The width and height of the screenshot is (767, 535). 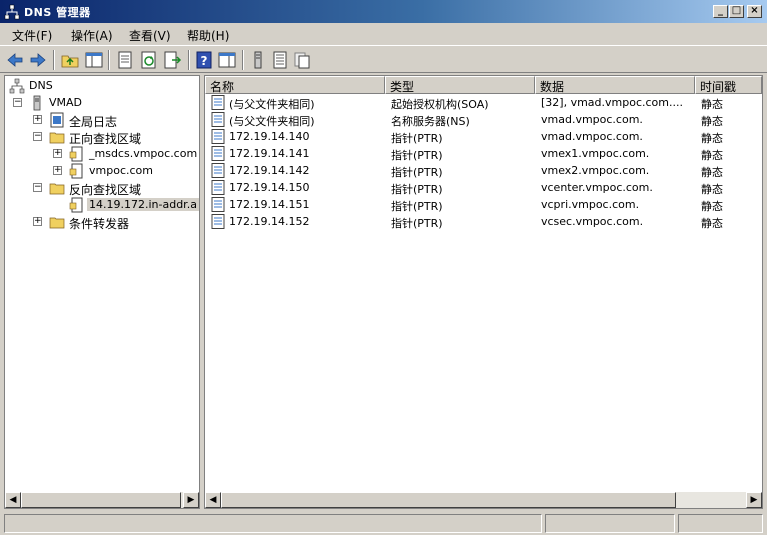 I want to click on tree-label-conditional: 条件转发器, so click(x=99, y=224).